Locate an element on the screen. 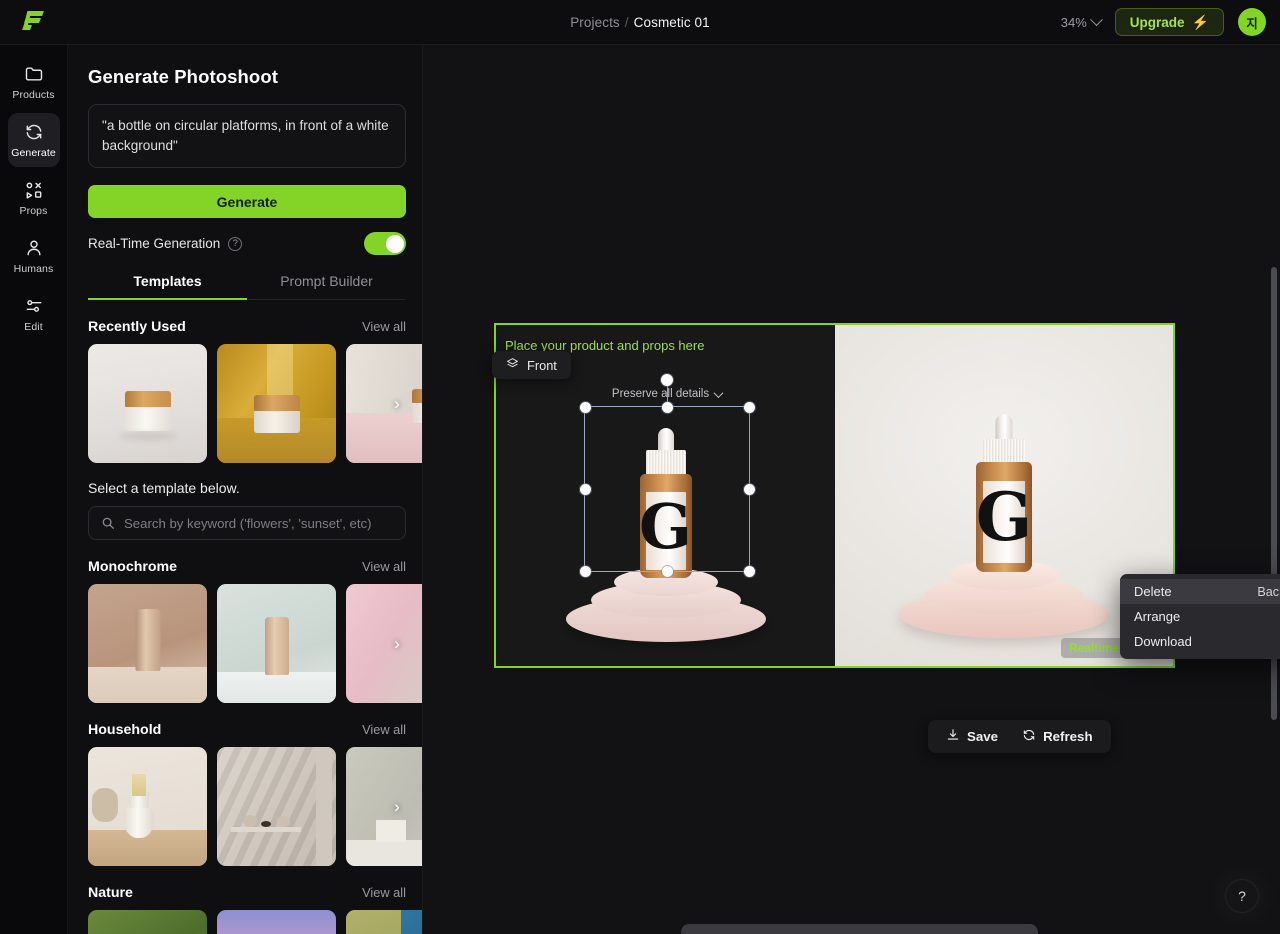 Image resolution: width=1280 pixels, height=934 pixels. bottom-toolbar-peek is located at coordinates (859, 929).